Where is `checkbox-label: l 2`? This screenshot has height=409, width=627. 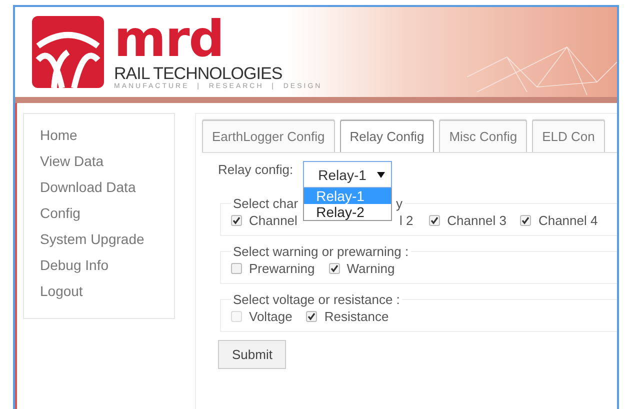 checkbox-label: l 2 is located at coordinates (406, 220).